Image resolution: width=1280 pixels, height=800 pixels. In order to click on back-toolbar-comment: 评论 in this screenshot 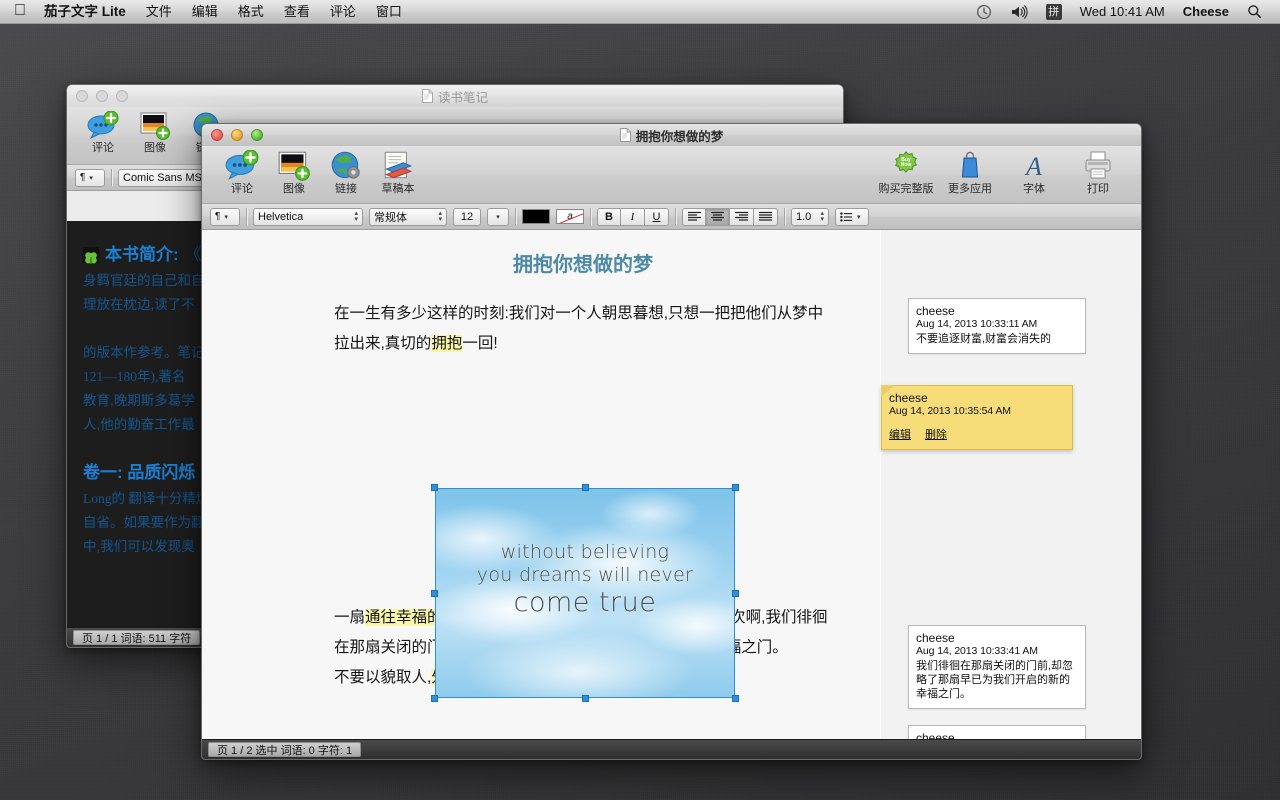, I will do `click(103, 132)`.